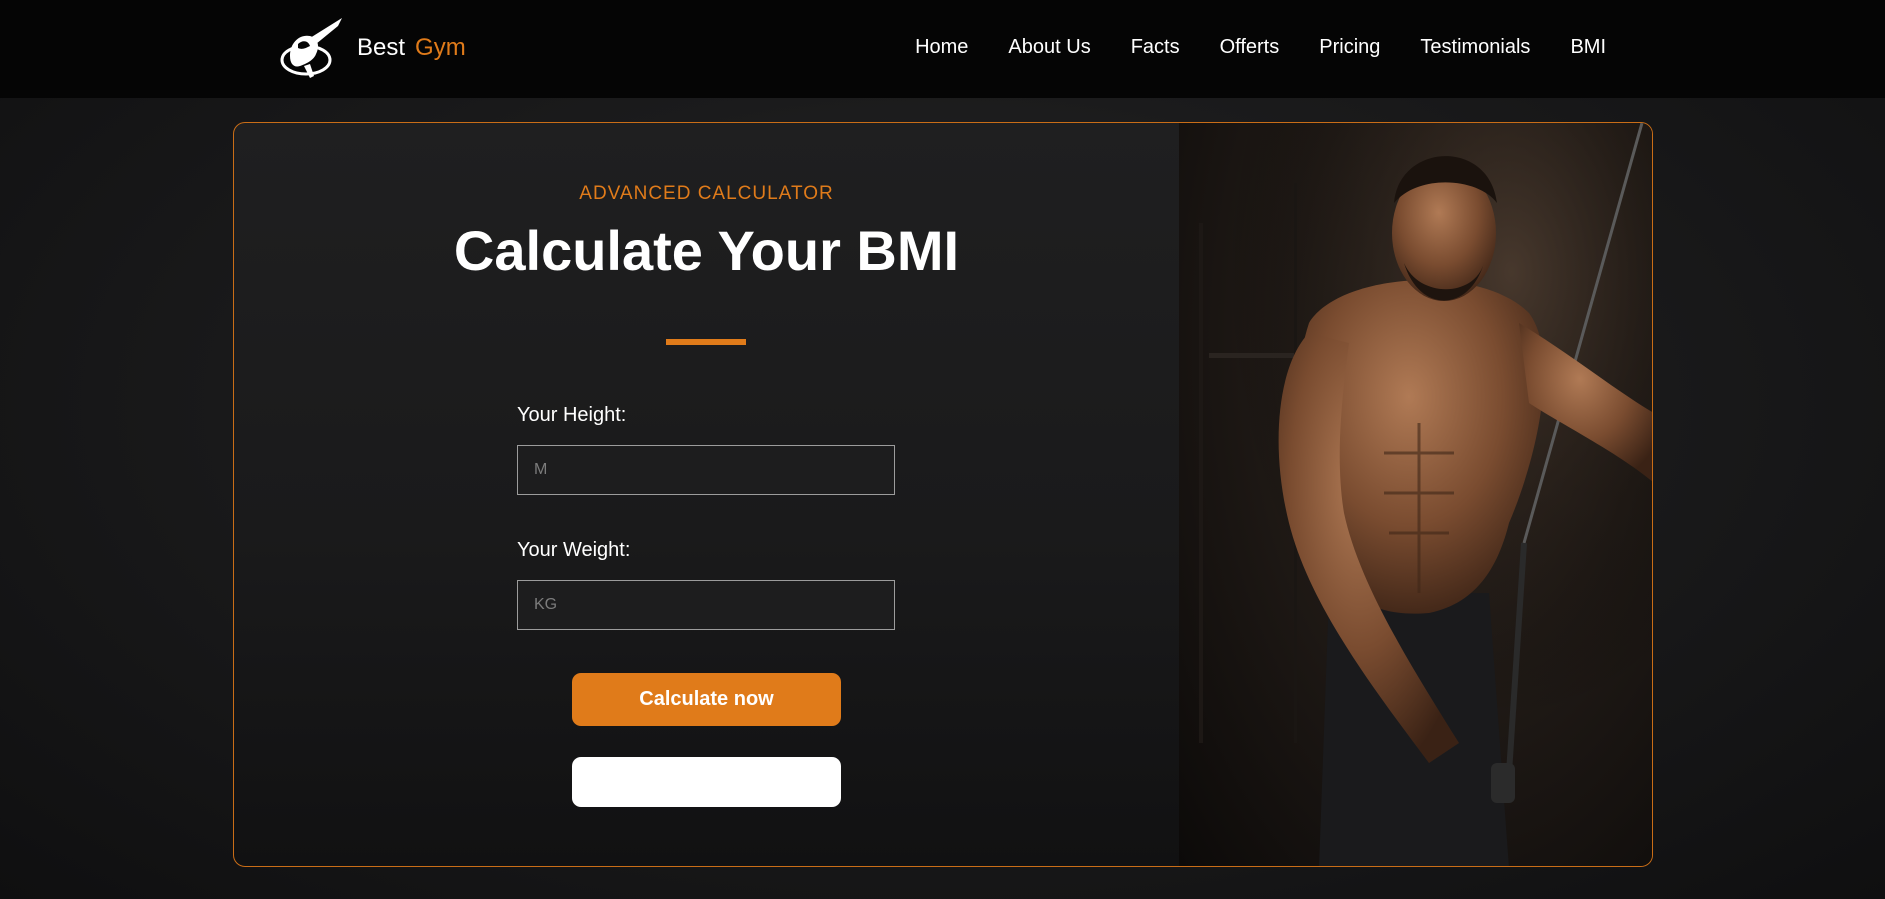 Image resolution: width=1885 pixels, height=899 pixels. Describe the element at coordinates (706, 605) in the screenshot. I see `weight-input` at that location.